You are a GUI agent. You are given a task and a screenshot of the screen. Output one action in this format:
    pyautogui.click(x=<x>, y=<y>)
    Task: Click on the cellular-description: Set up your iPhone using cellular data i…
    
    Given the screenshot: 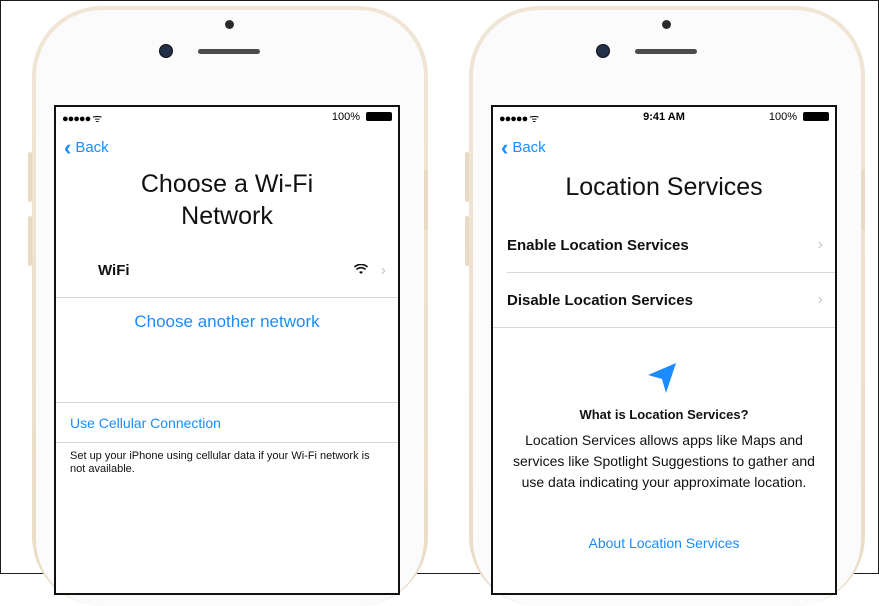 What is the action you would take?
    pyautogui.click(x=220, y=462)
    